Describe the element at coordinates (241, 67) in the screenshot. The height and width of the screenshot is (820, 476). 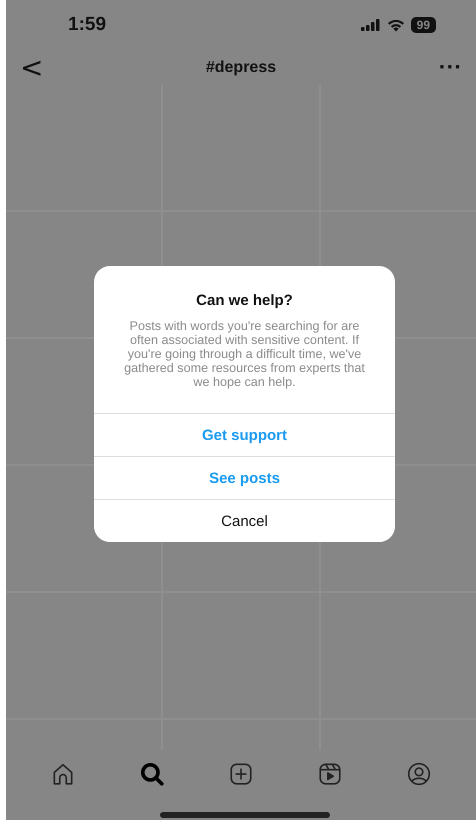
I see `page-title: #depress` at that location.